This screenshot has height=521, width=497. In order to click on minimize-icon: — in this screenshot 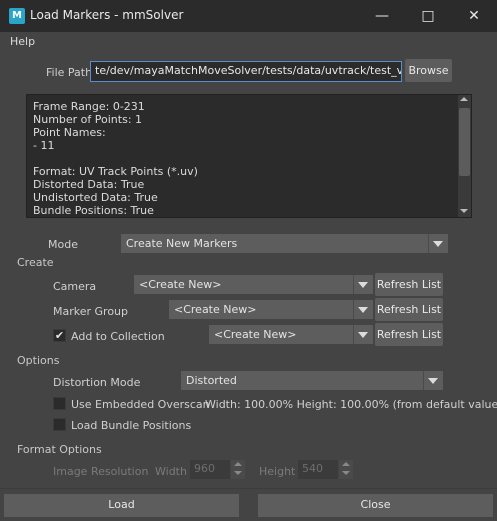, I will do `click(382, 16)`.